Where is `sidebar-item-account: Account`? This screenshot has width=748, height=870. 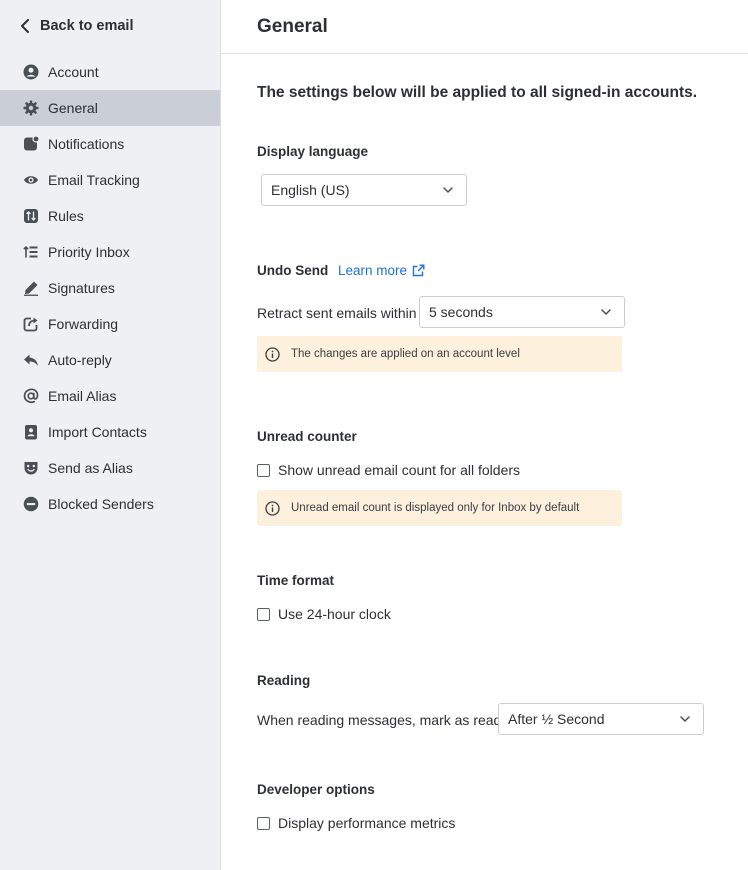
sidebar-item-account: Account is located at coordinates (110, 72).